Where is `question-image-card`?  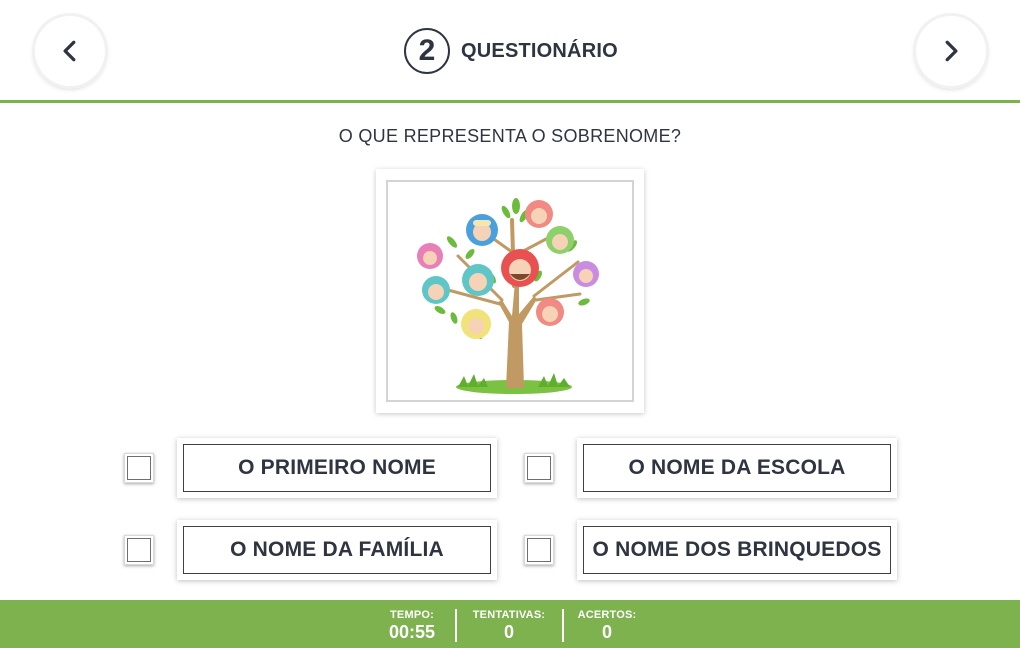
question-image-card is located at coordinates (510, 291).